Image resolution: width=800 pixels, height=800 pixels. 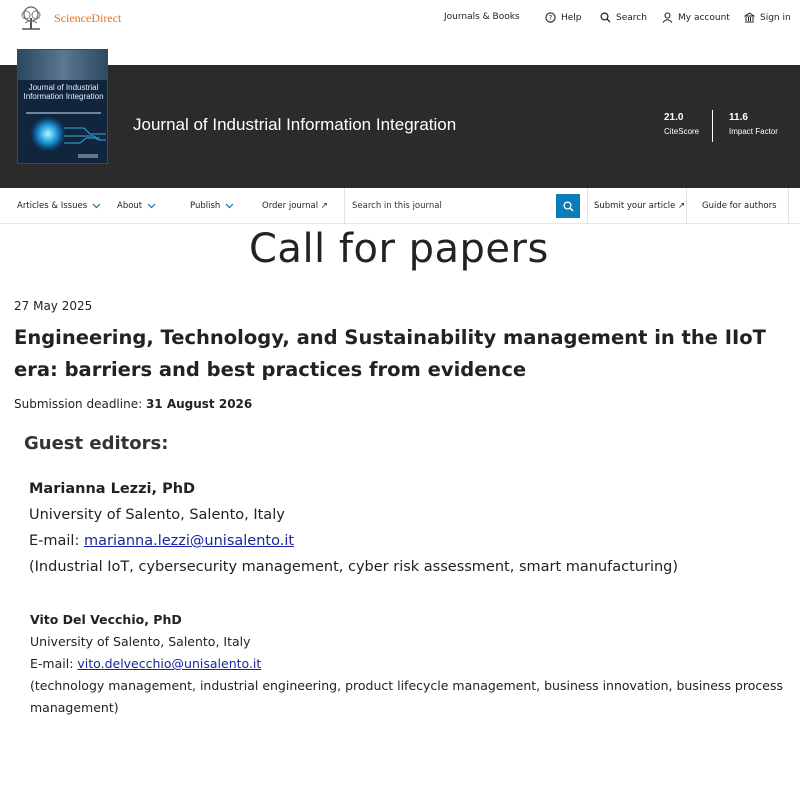 I want to click on cover-publisher-mark, so click(x=88, y=156).